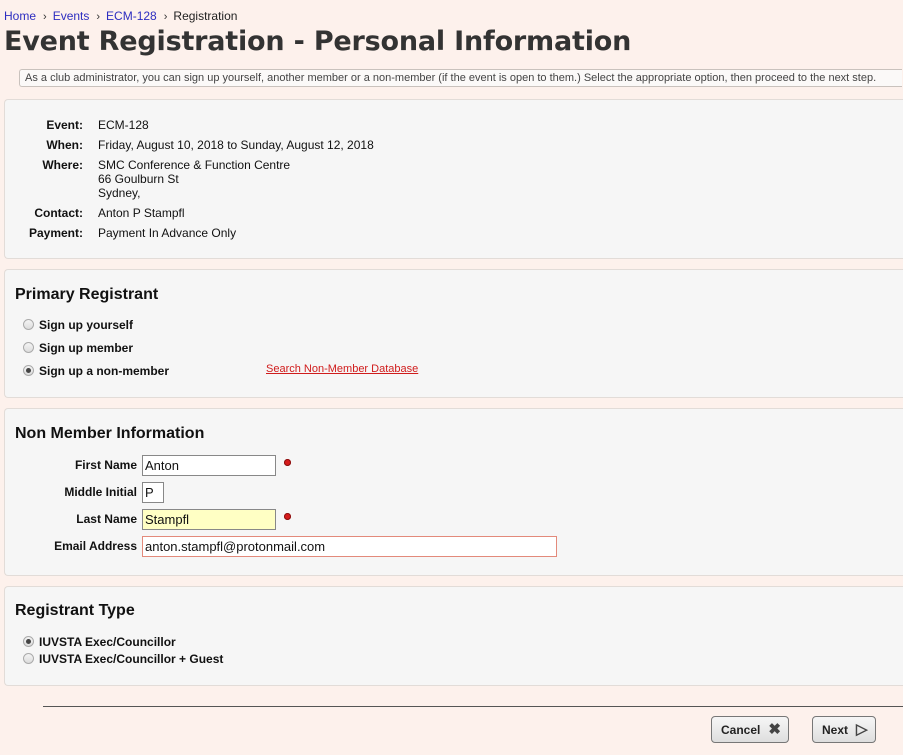  What do you see at coordinates (105, 465) in the screenshot?
I see `first-name-label: First Name` at bounding box center [105, 465].